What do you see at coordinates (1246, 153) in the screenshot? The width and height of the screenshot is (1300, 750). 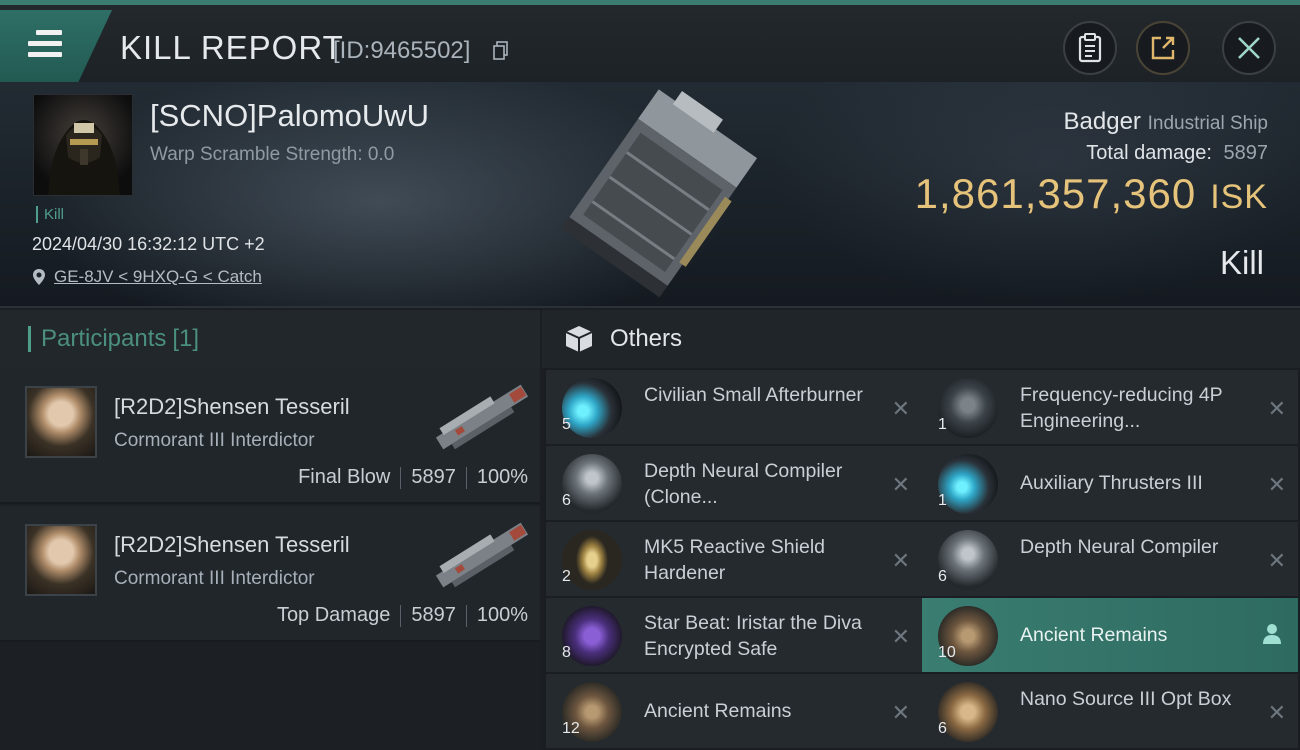 I see `total-damage-value: 5897` at bounding box center [1246, 153].